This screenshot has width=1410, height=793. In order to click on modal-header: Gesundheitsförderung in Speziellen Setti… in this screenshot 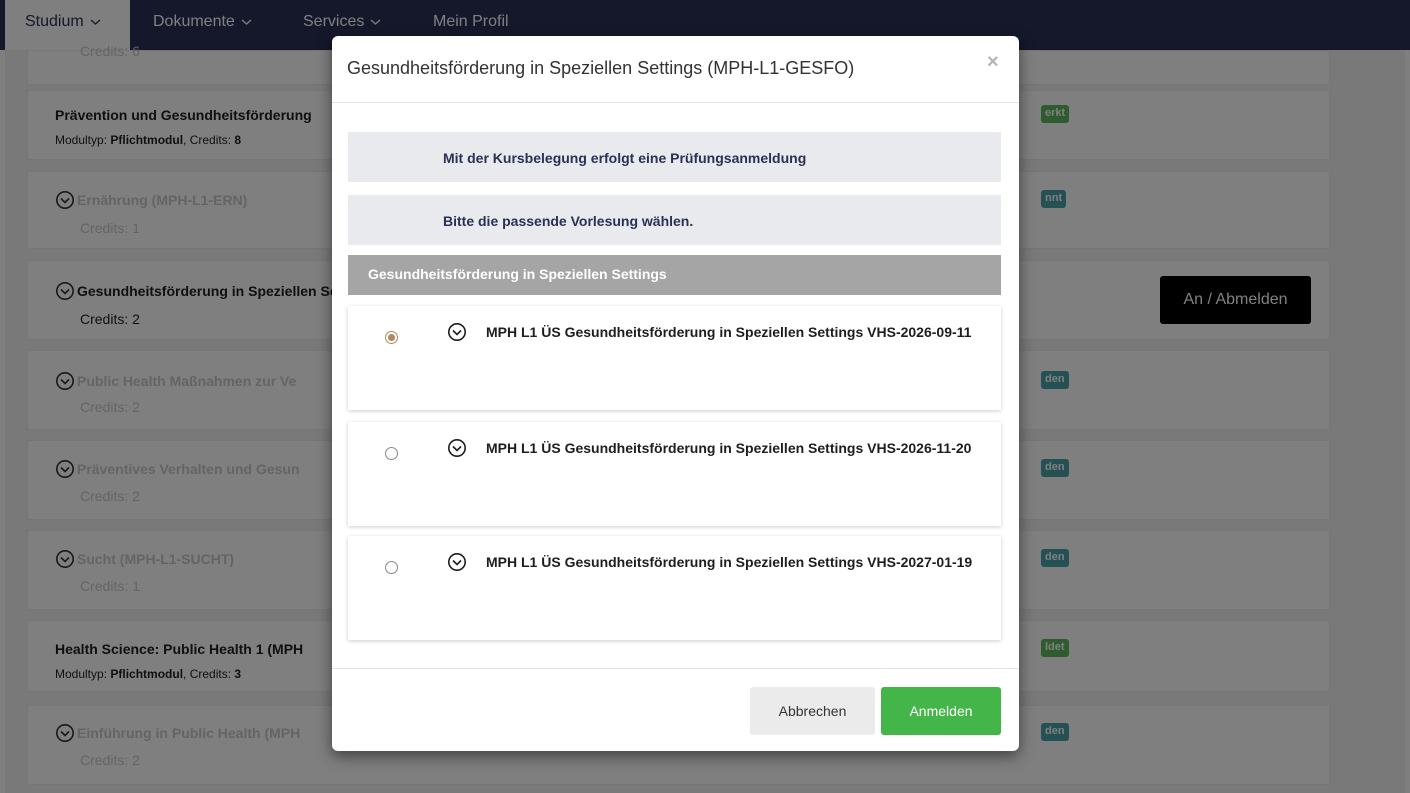, I will do `click(675, 69)`.